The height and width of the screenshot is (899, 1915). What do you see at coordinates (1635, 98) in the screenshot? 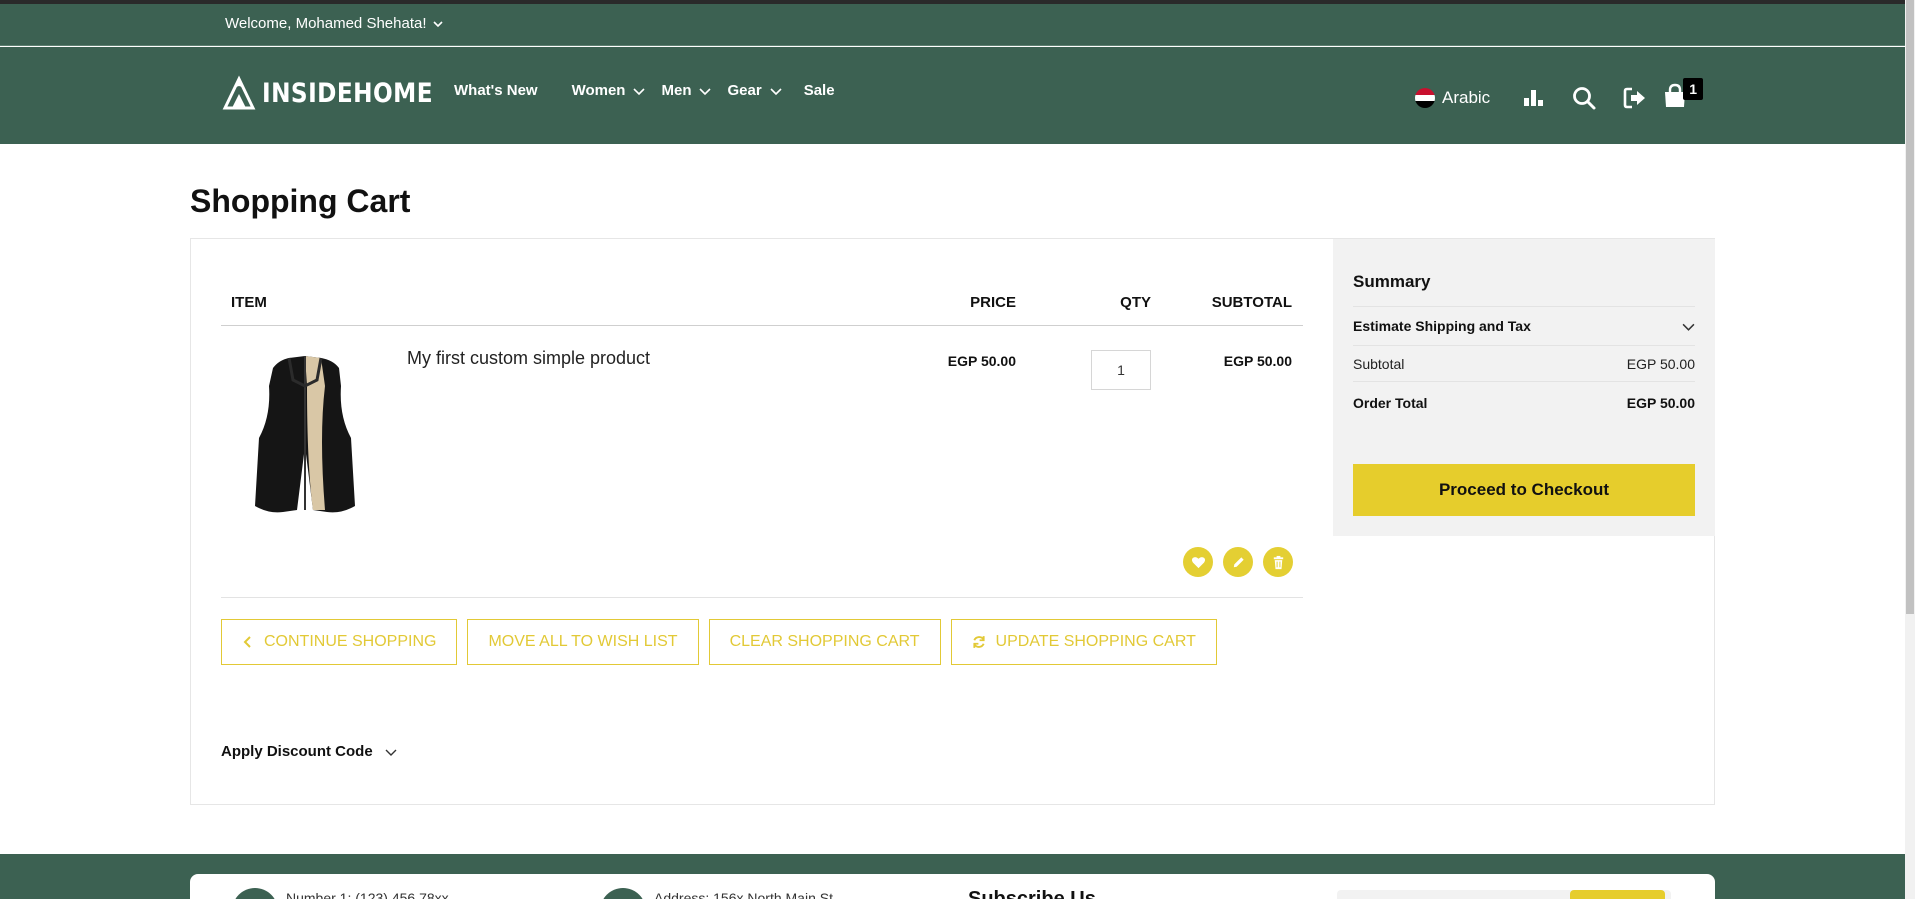
I see `sign-out-icon` at bounding box center [1635, 98].